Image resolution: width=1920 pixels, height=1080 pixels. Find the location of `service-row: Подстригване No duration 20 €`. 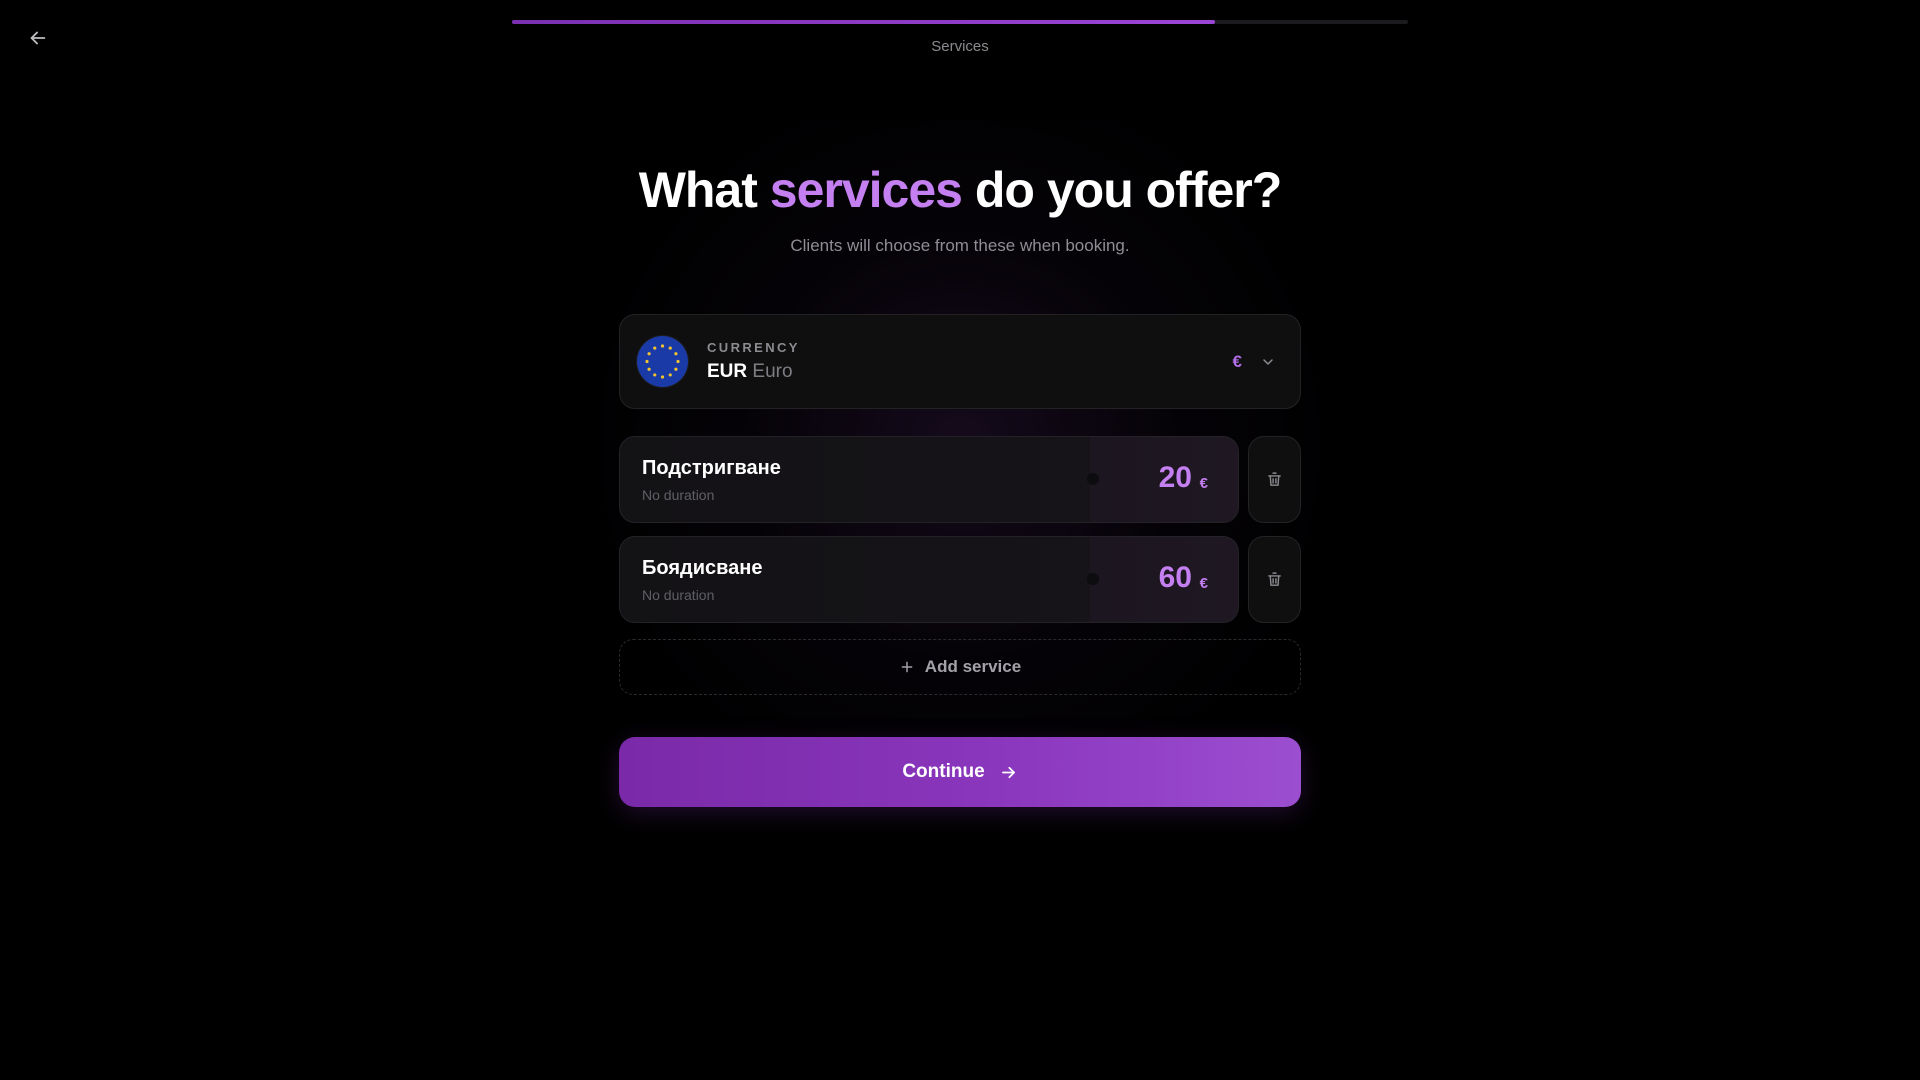

service-row: Подстригване No duration 20 € is located at coordinates (960, 479).